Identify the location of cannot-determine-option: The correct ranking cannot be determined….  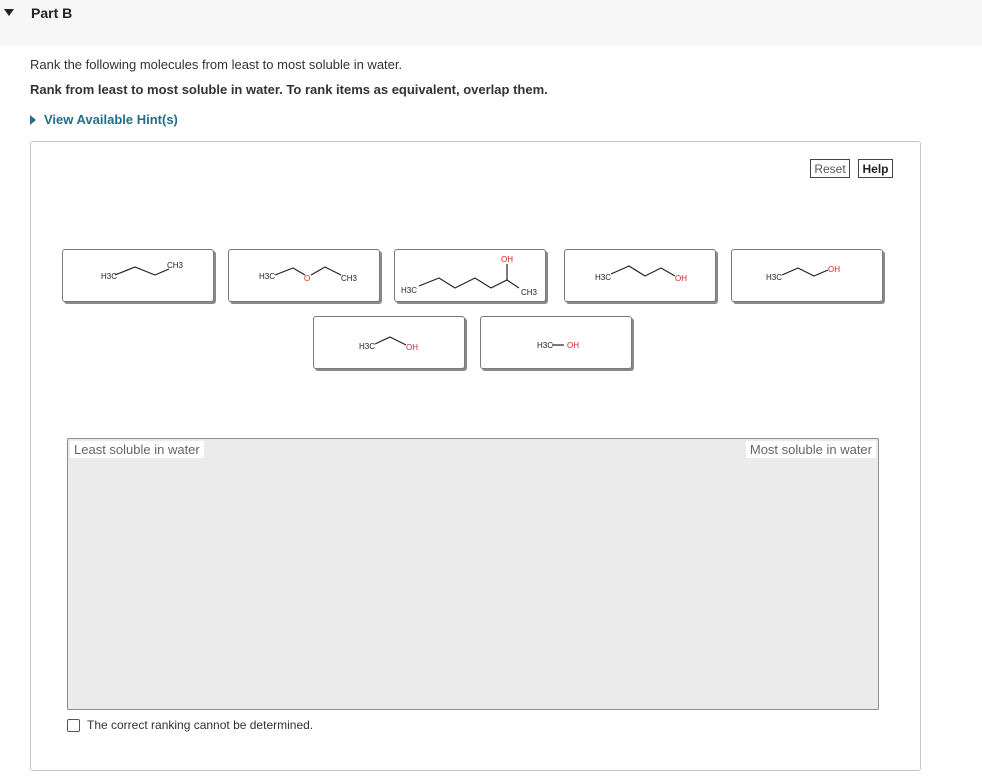
(190, 725).